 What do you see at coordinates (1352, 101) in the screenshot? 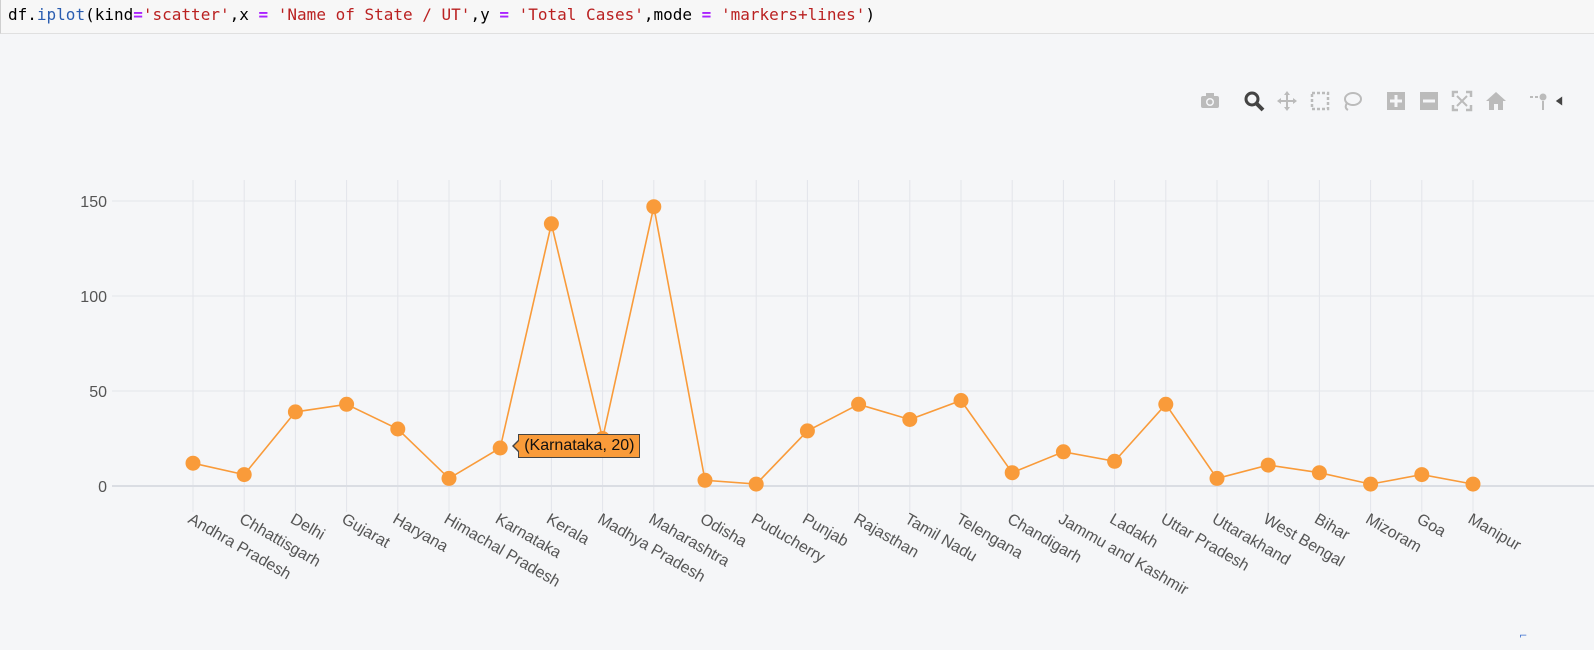
I see `lasso-select-icon` at bounding box center [1352, 101].